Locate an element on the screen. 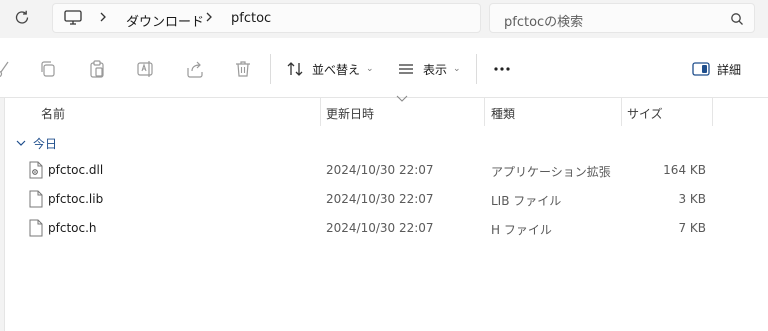 This screenshot has height=331, width=768. breadcrumb-pfctoc: pfctoc is located at coordinates (251, 18).